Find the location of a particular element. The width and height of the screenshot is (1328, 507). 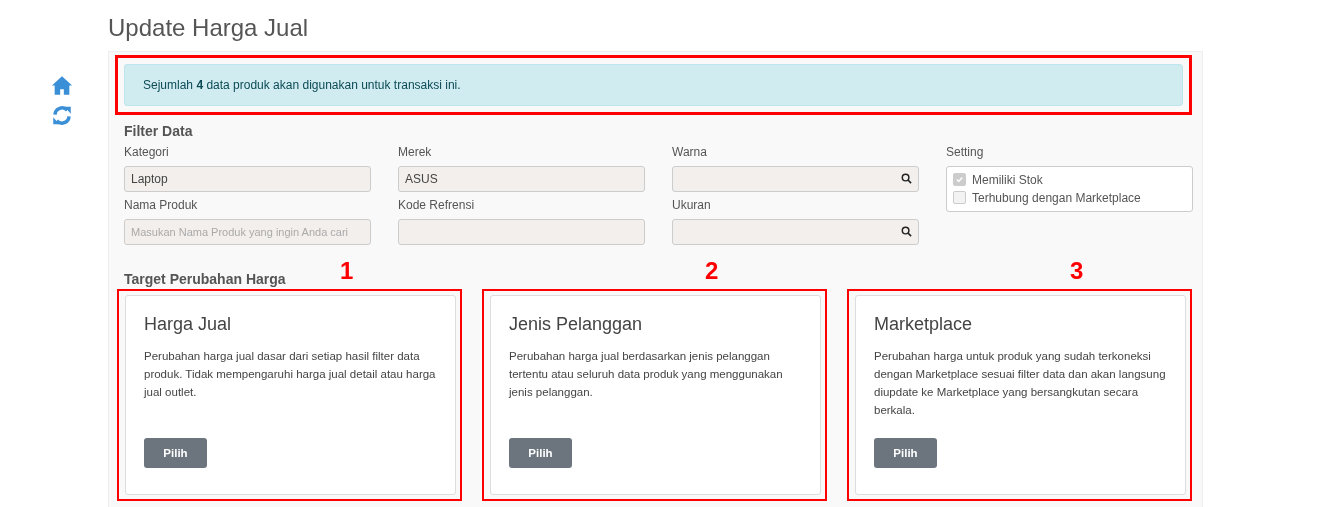

field-label: Merek is located at coordinates (415, 151).